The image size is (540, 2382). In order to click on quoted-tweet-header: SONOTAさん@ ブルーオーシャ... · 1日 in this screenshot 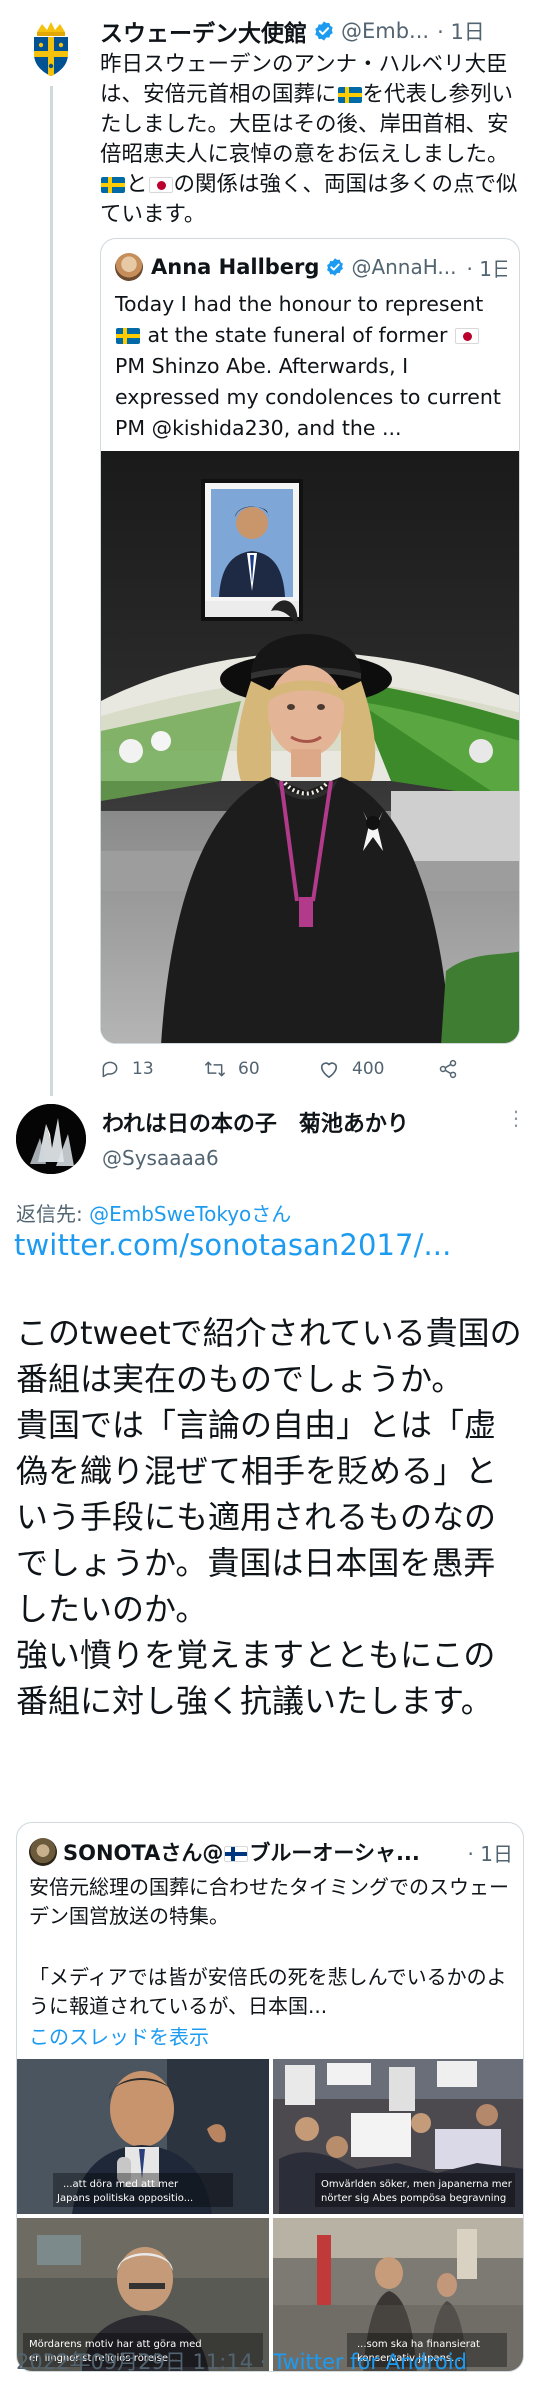, I will do `click(271, 1852)`.